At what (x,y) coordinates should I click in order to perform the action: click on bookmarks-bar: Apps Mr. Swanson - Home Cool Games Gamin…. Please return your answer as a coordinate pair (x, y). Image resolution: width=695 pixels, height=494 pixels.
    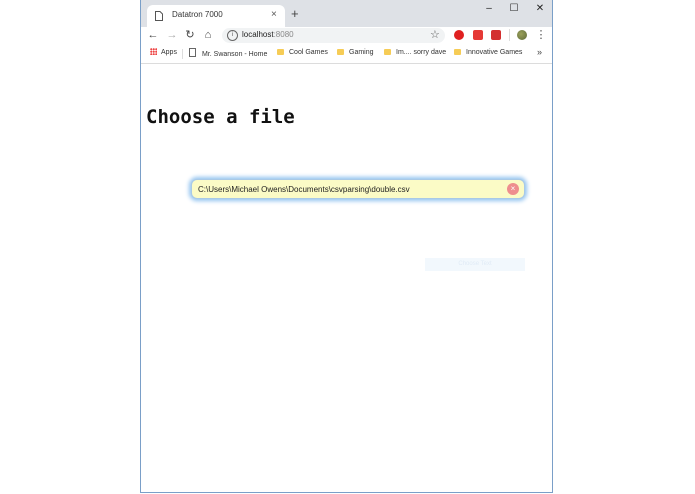
    Looking at the image, I should click on (346, 54).